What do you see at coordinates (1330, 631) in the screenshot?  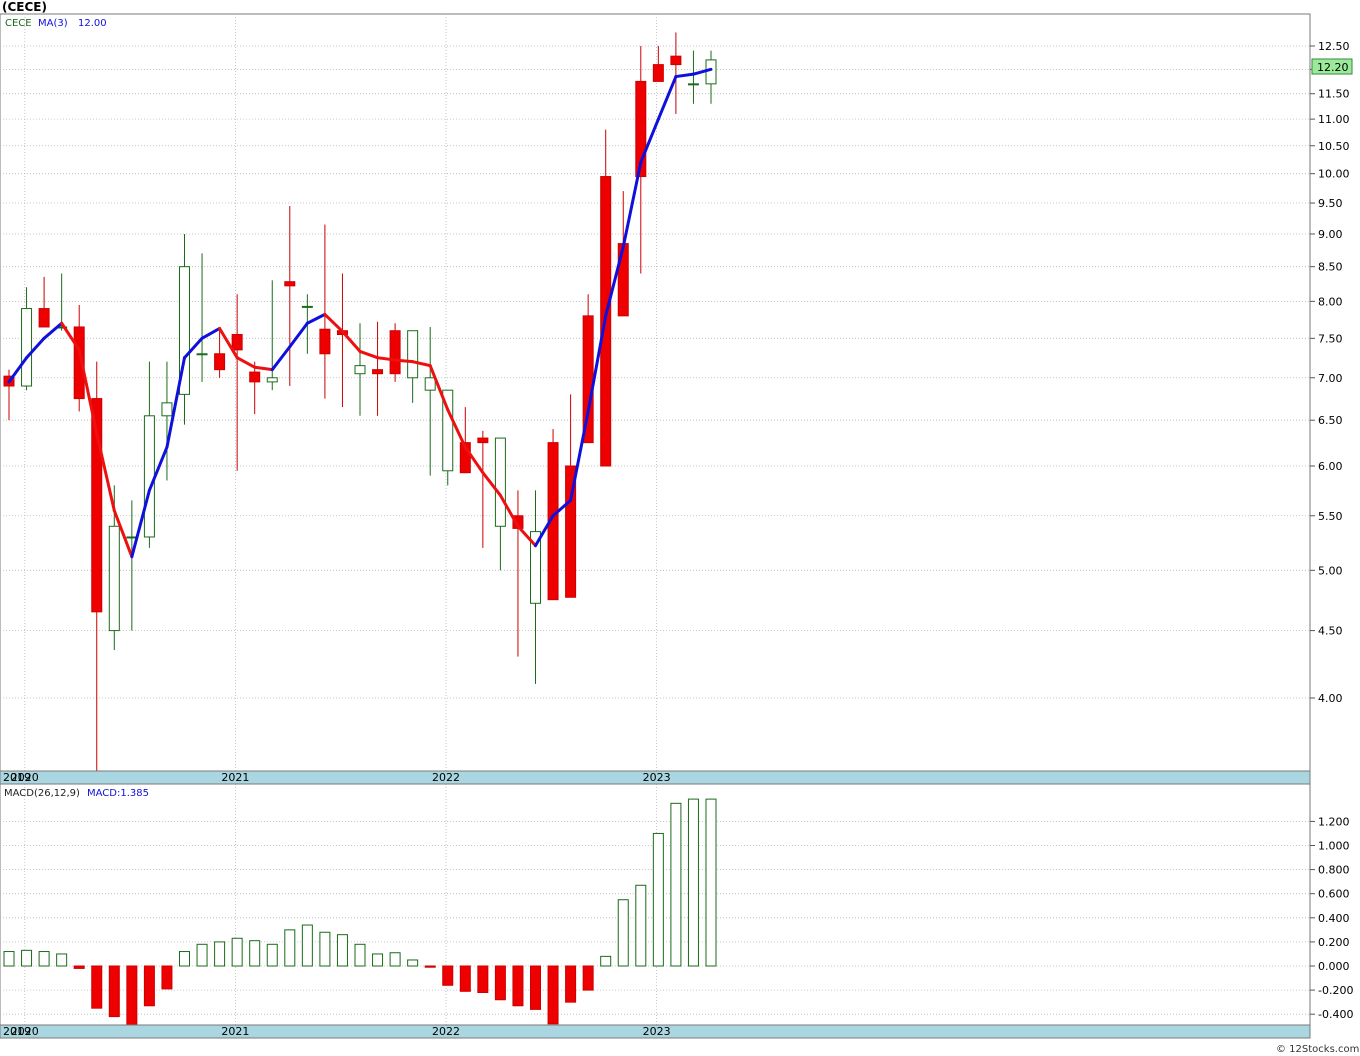 I see `price-tick-label: 4.50` at bounding box center [1330, 631].